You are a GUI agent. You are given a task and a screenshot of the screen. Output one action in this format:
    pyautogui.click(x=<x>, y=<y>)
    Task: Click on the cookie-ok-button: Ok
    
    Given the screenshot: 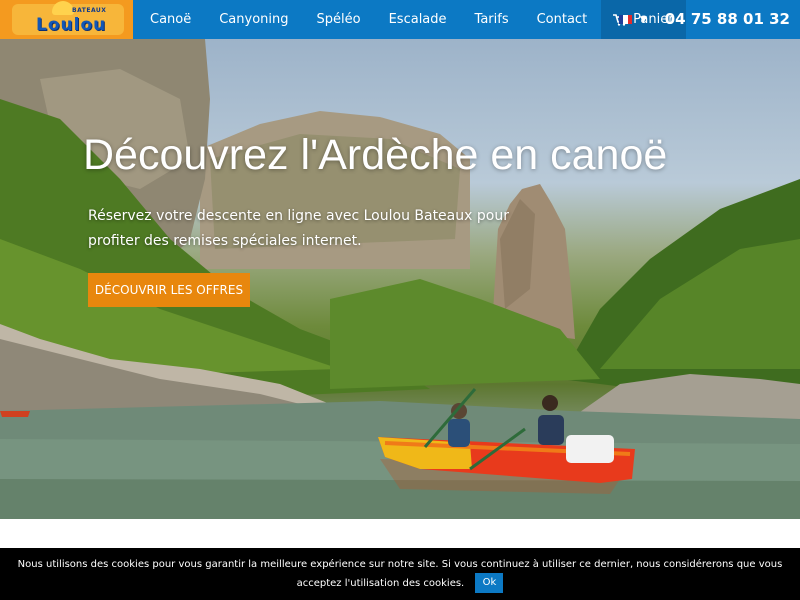 What is the action you would take?
    pyautogui.click(x=489, y=583)
    